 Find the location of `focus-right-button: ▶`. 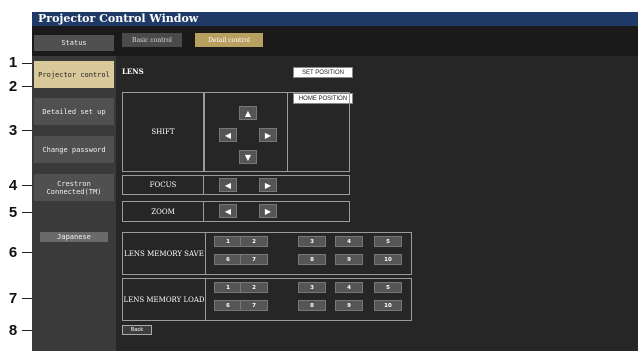

focus-right-button: ▶ is located at coordinates (268, 185).